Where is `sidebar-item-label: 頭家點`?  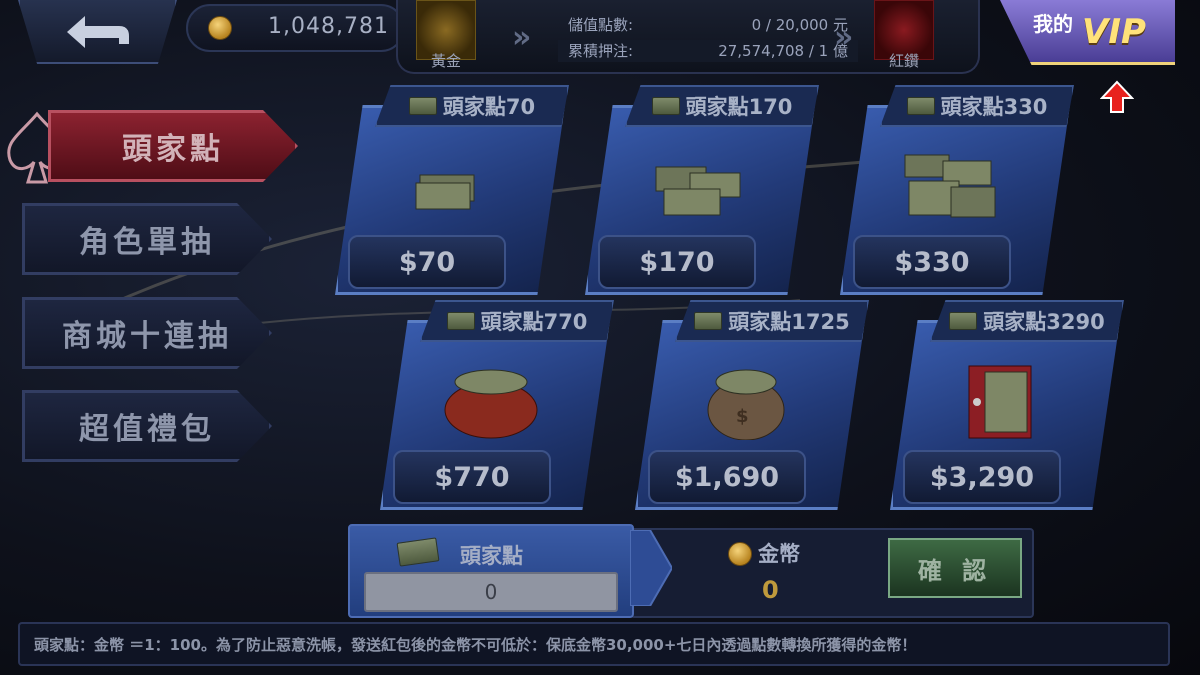
sidebar-item-label: 頭家點 is located at coordinates (173, 149).